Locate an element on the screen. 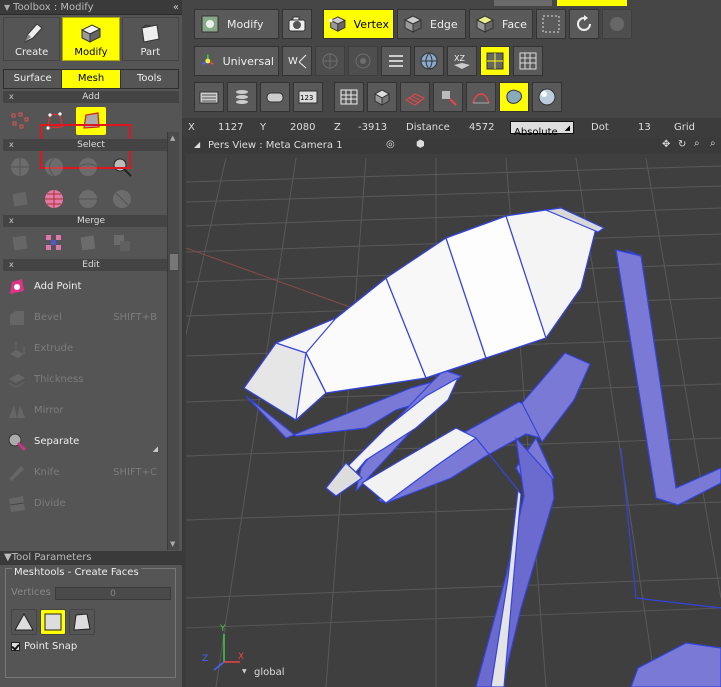 Image resolution: width=721 pixels, height=687 pixels. mesh-grid-button is located at coordinates (349, 97).